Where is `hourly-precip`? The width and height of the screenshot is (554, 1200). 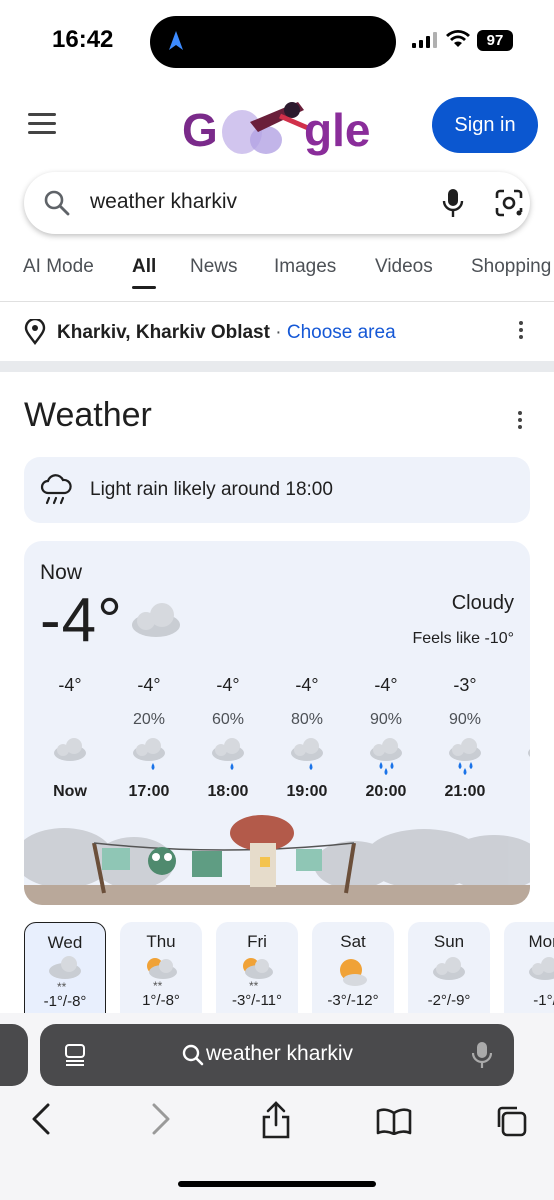 hourly-precip is located at coordinates (70, 722).